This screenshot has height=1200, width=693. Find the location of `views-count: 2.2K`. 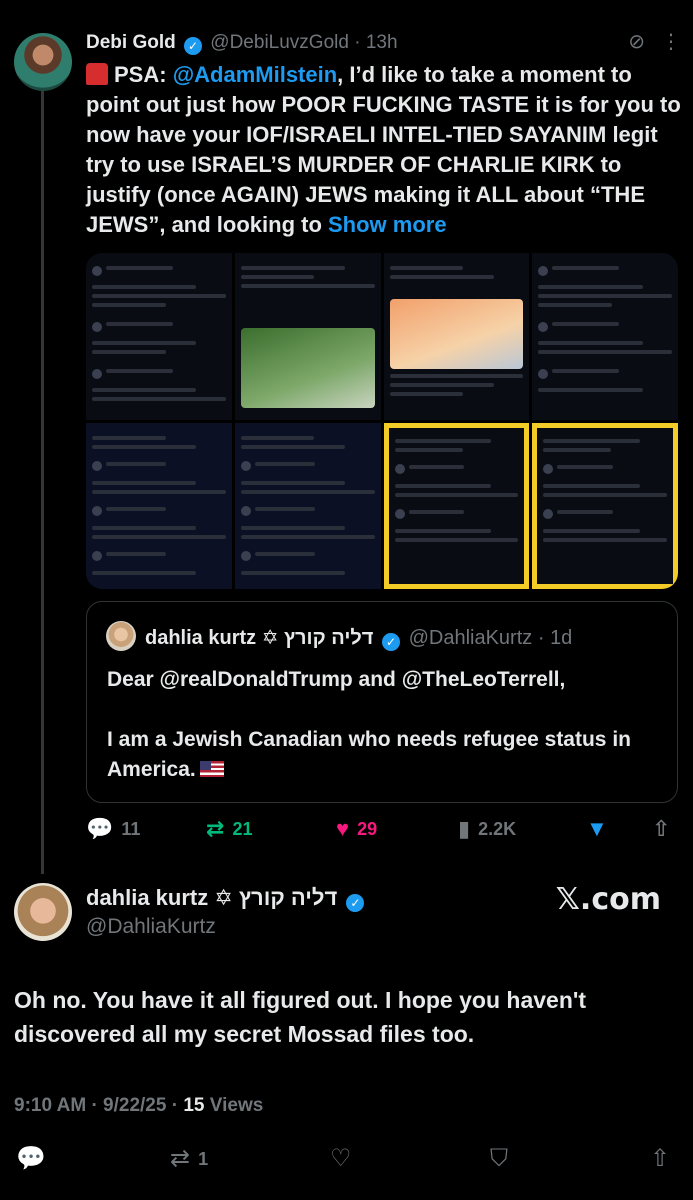

views-count: 2.2K is located at coordinates (497, 829).